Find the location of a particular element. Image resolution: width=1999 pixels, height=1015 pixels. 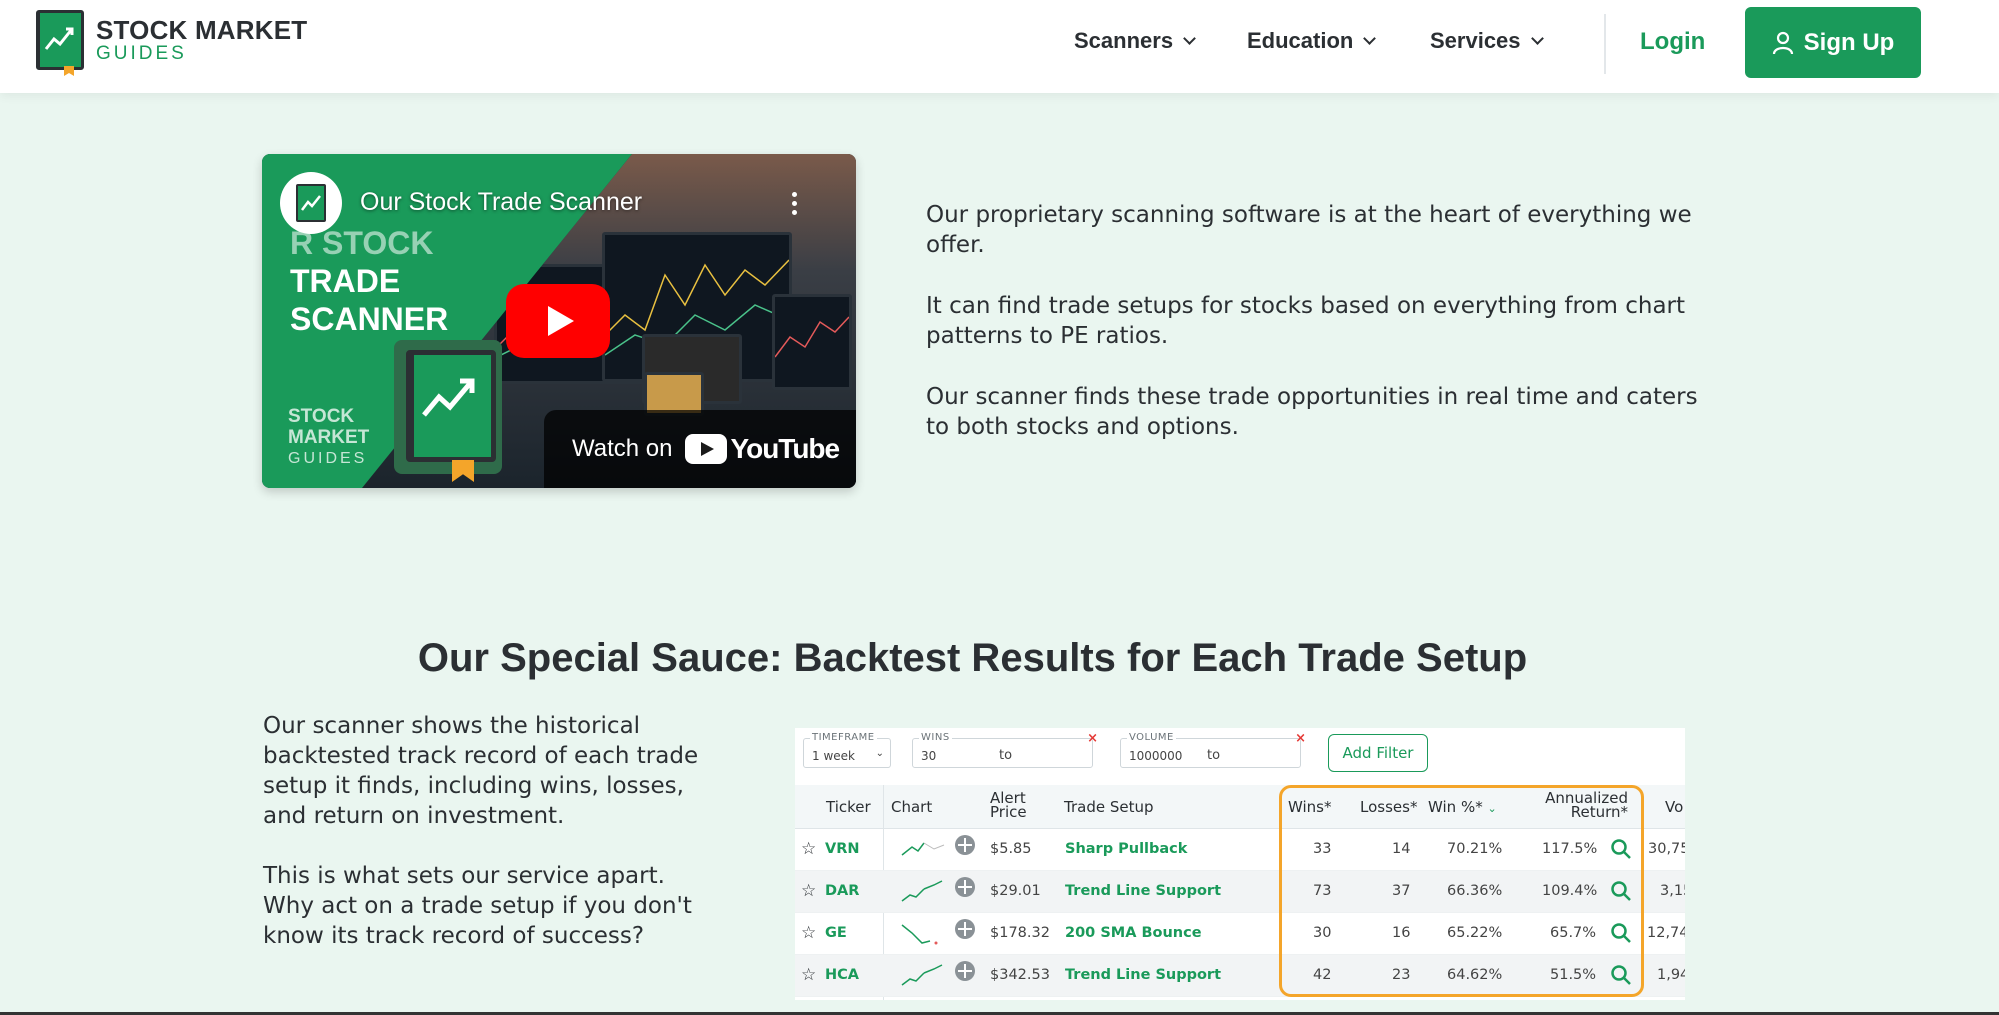

volume-value: 3,15 is located at coordinates (1672, 891).